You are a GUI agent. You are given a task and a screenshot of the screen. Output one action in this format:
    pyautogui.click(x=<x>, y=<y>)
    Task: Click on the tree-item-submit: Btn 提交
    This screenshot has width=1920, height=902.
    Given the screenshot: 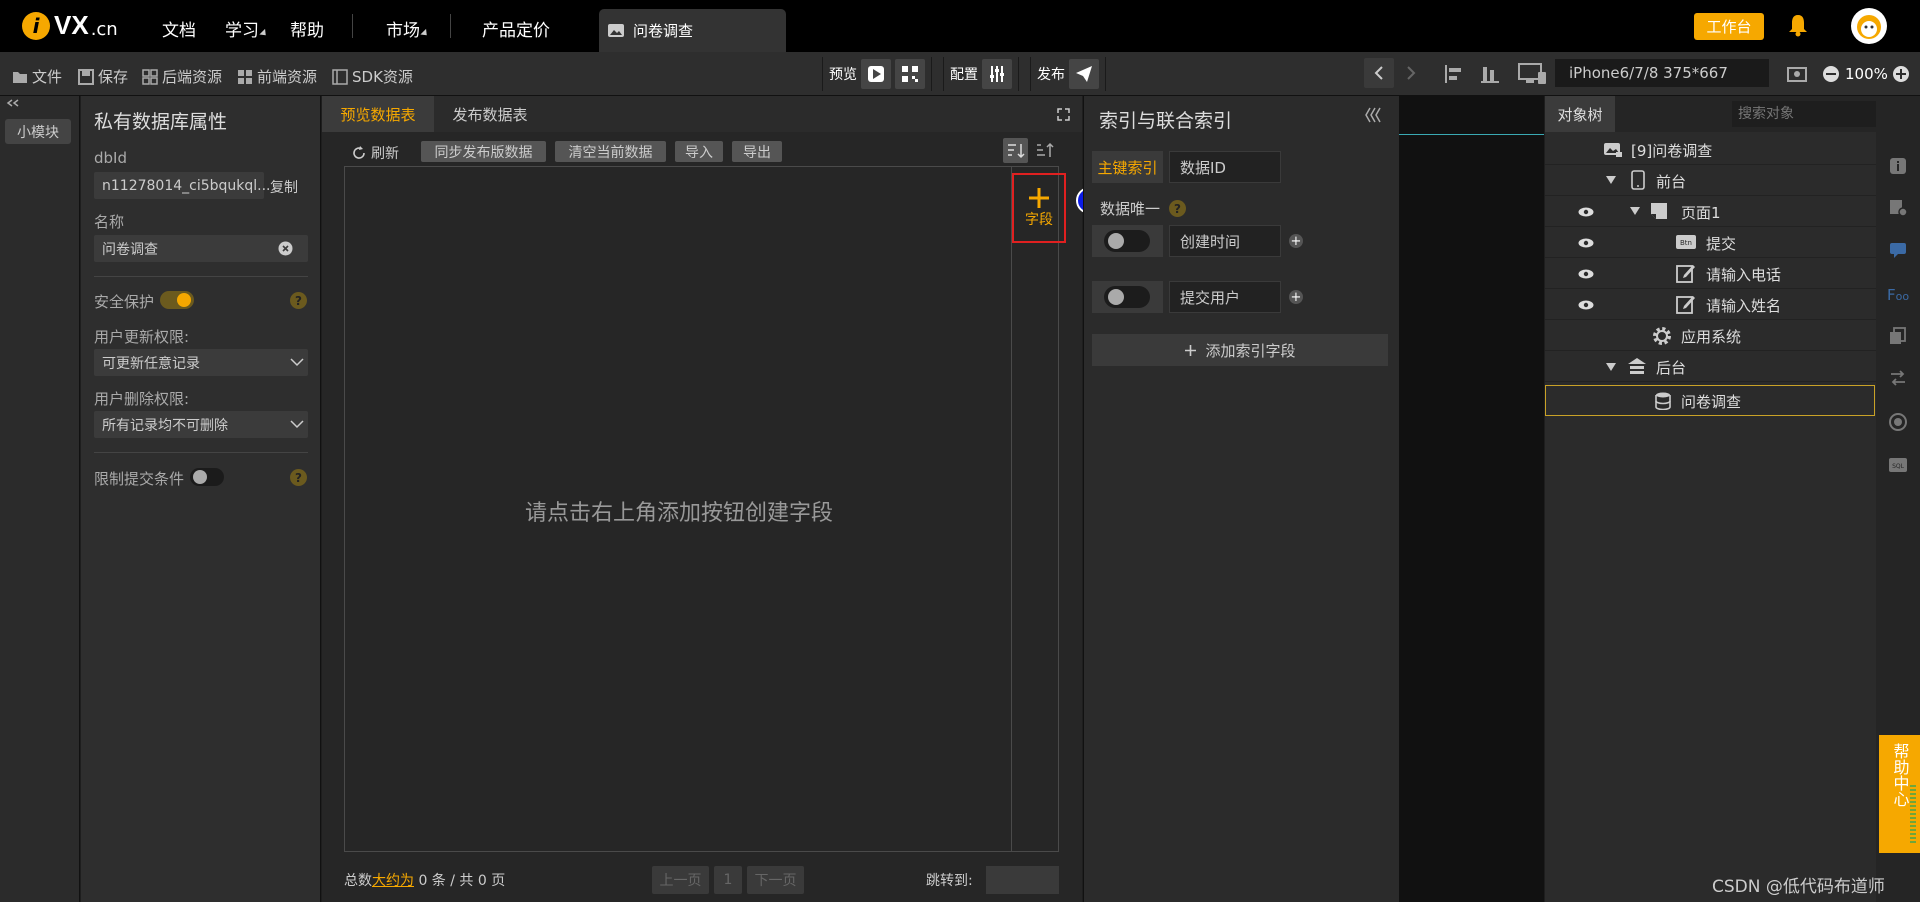 What is the action you would take?
    pyautogui.click(x=1710, y=242)
    